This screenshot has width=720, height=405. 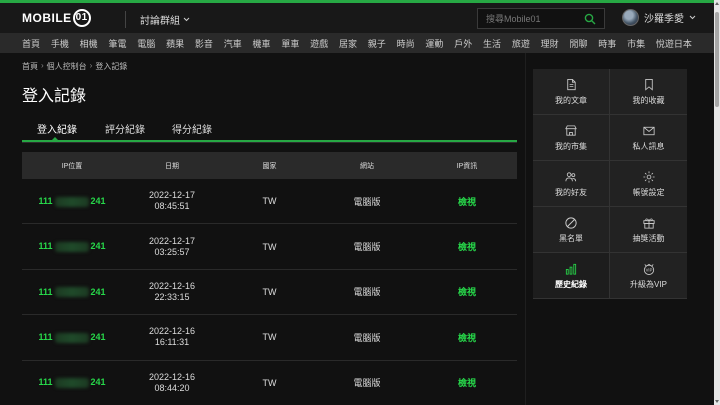 I want to click on header-ip-info: IP資訊, so click(x=467, y=166).